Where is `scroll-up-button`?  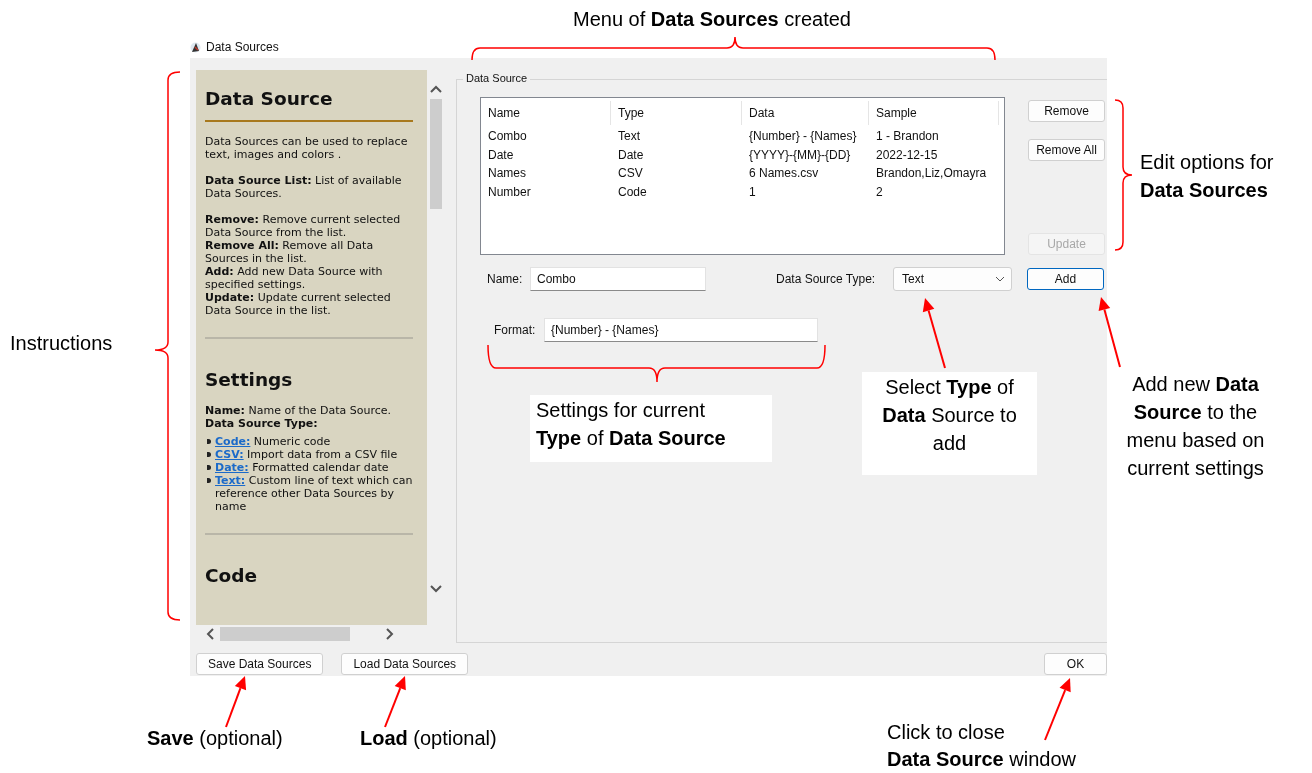
scroll-up-button is located at coordinates (436, 89).